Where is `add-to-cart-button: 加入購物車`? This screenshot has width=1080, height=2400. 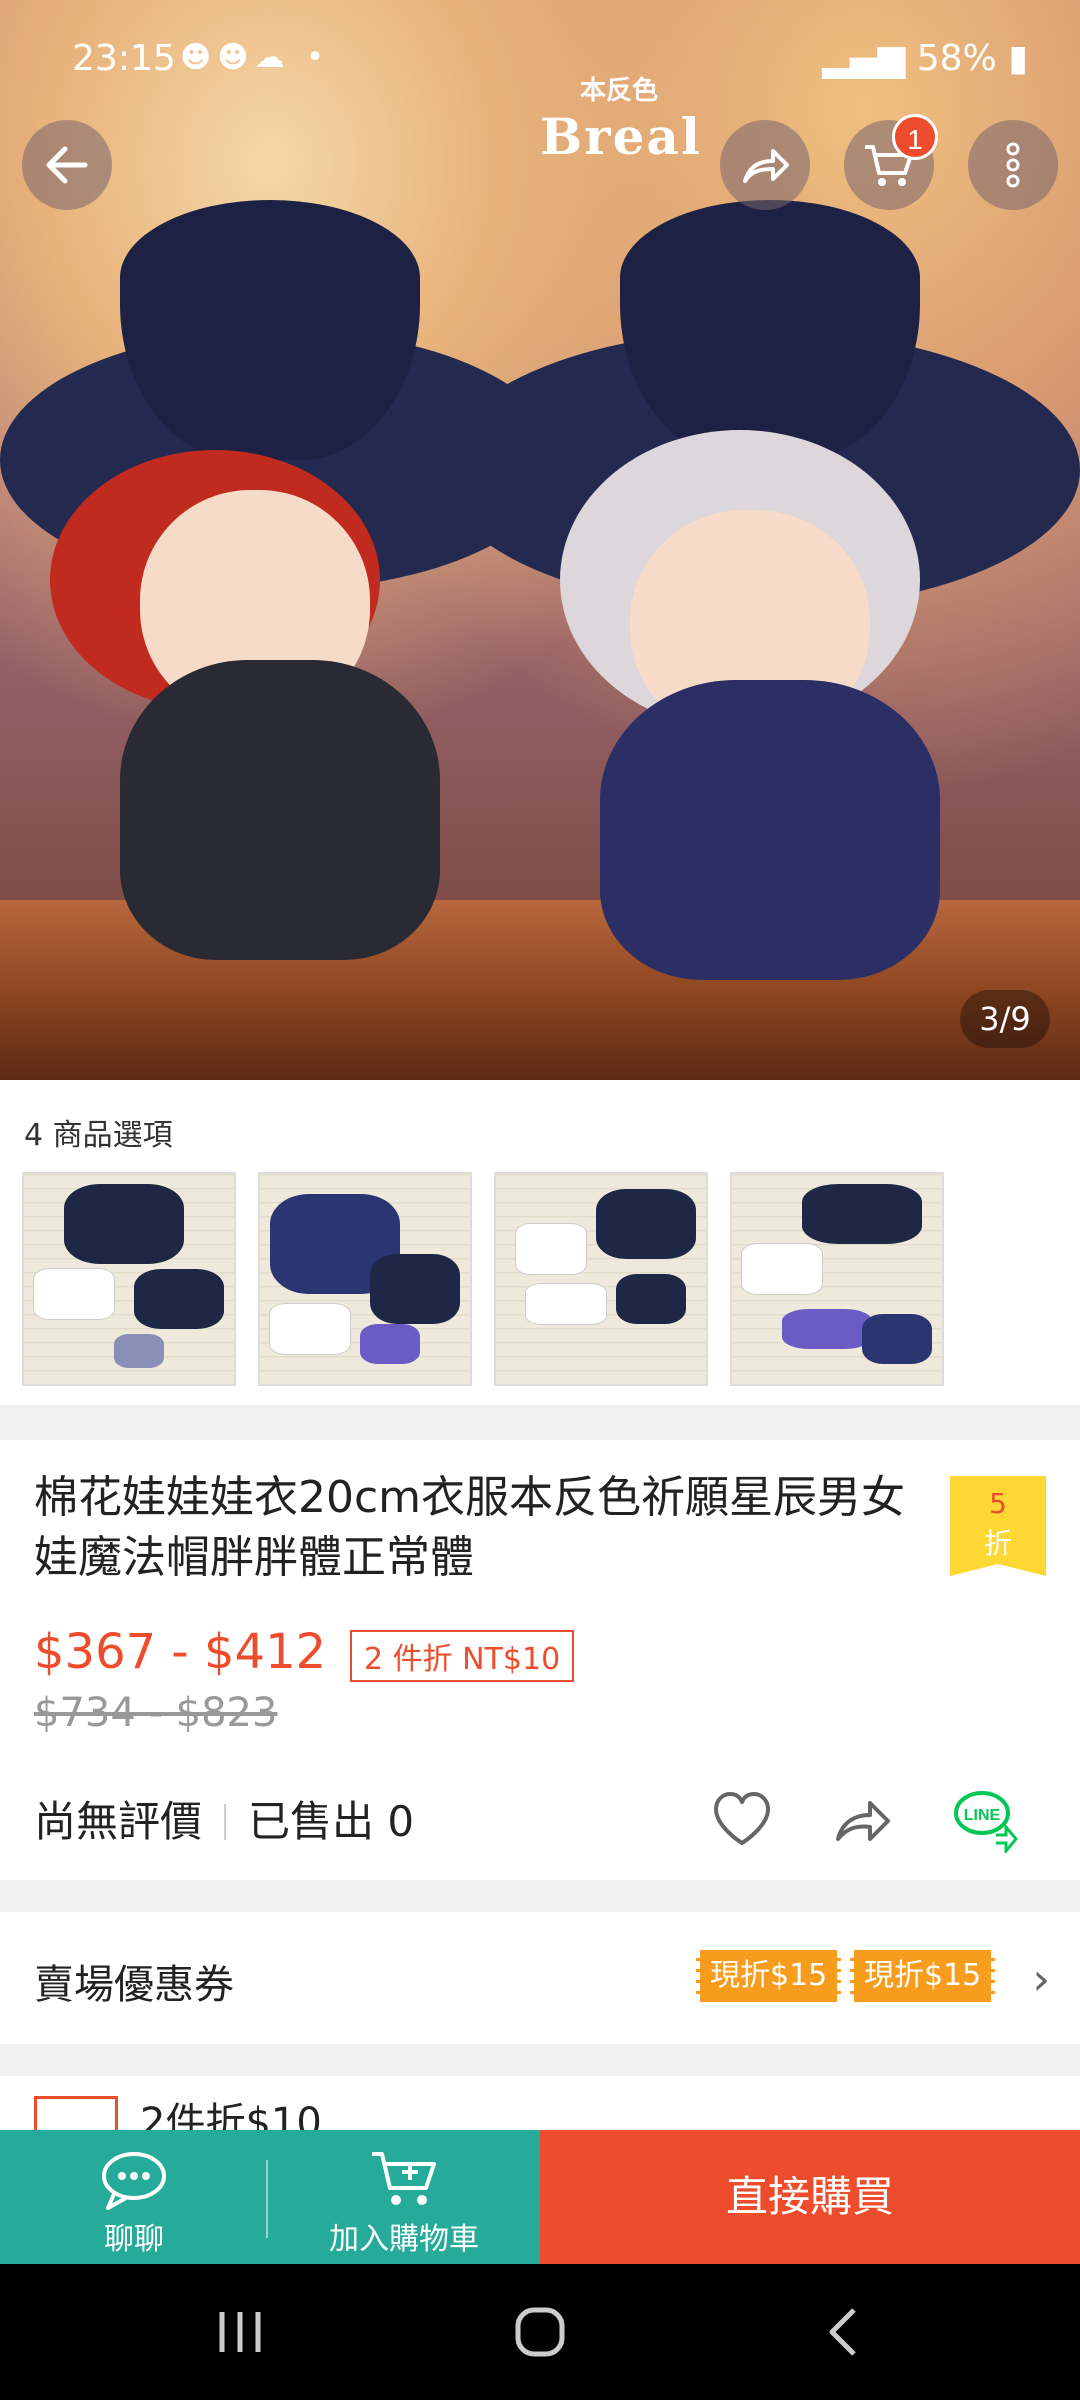 add-to-cart-button: 加入購物車 is located at coordinates (404, 2197).